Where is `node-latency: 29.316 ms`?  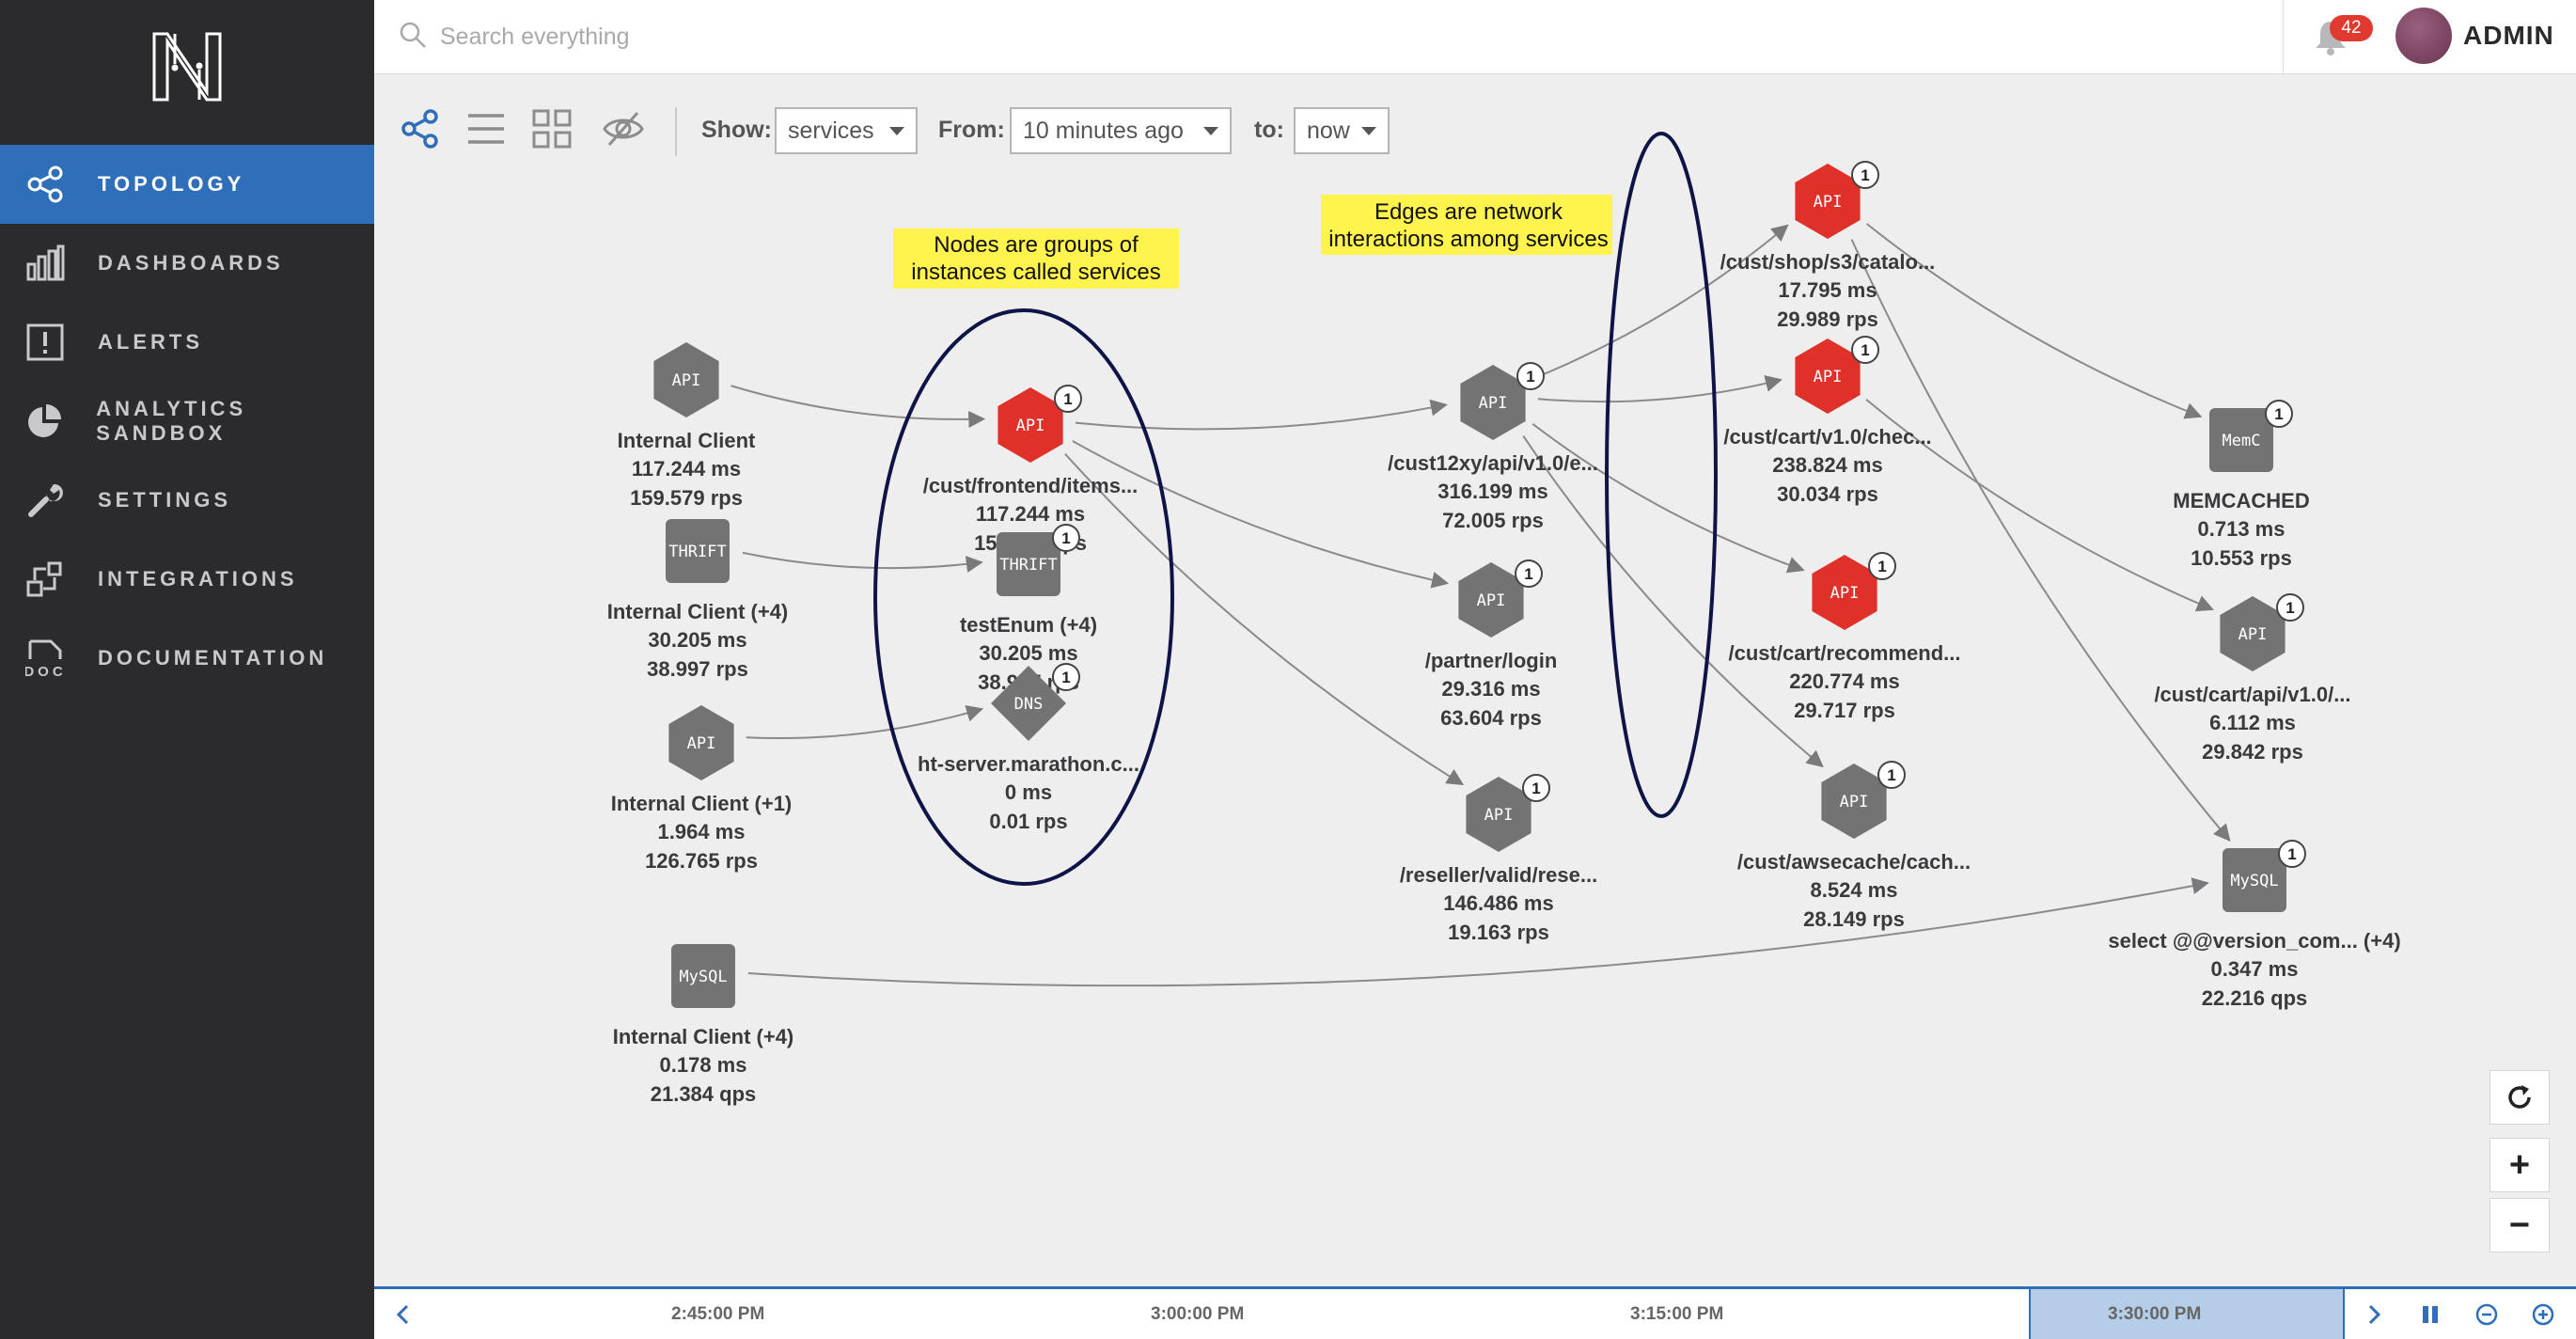 node-latency: 29.316 ms is located at coordinates (1490, 689).